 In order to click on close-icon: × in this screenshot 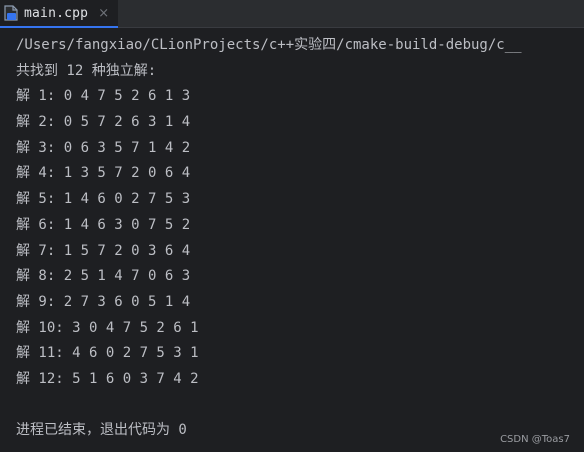, I will do `click(103, 13)`.